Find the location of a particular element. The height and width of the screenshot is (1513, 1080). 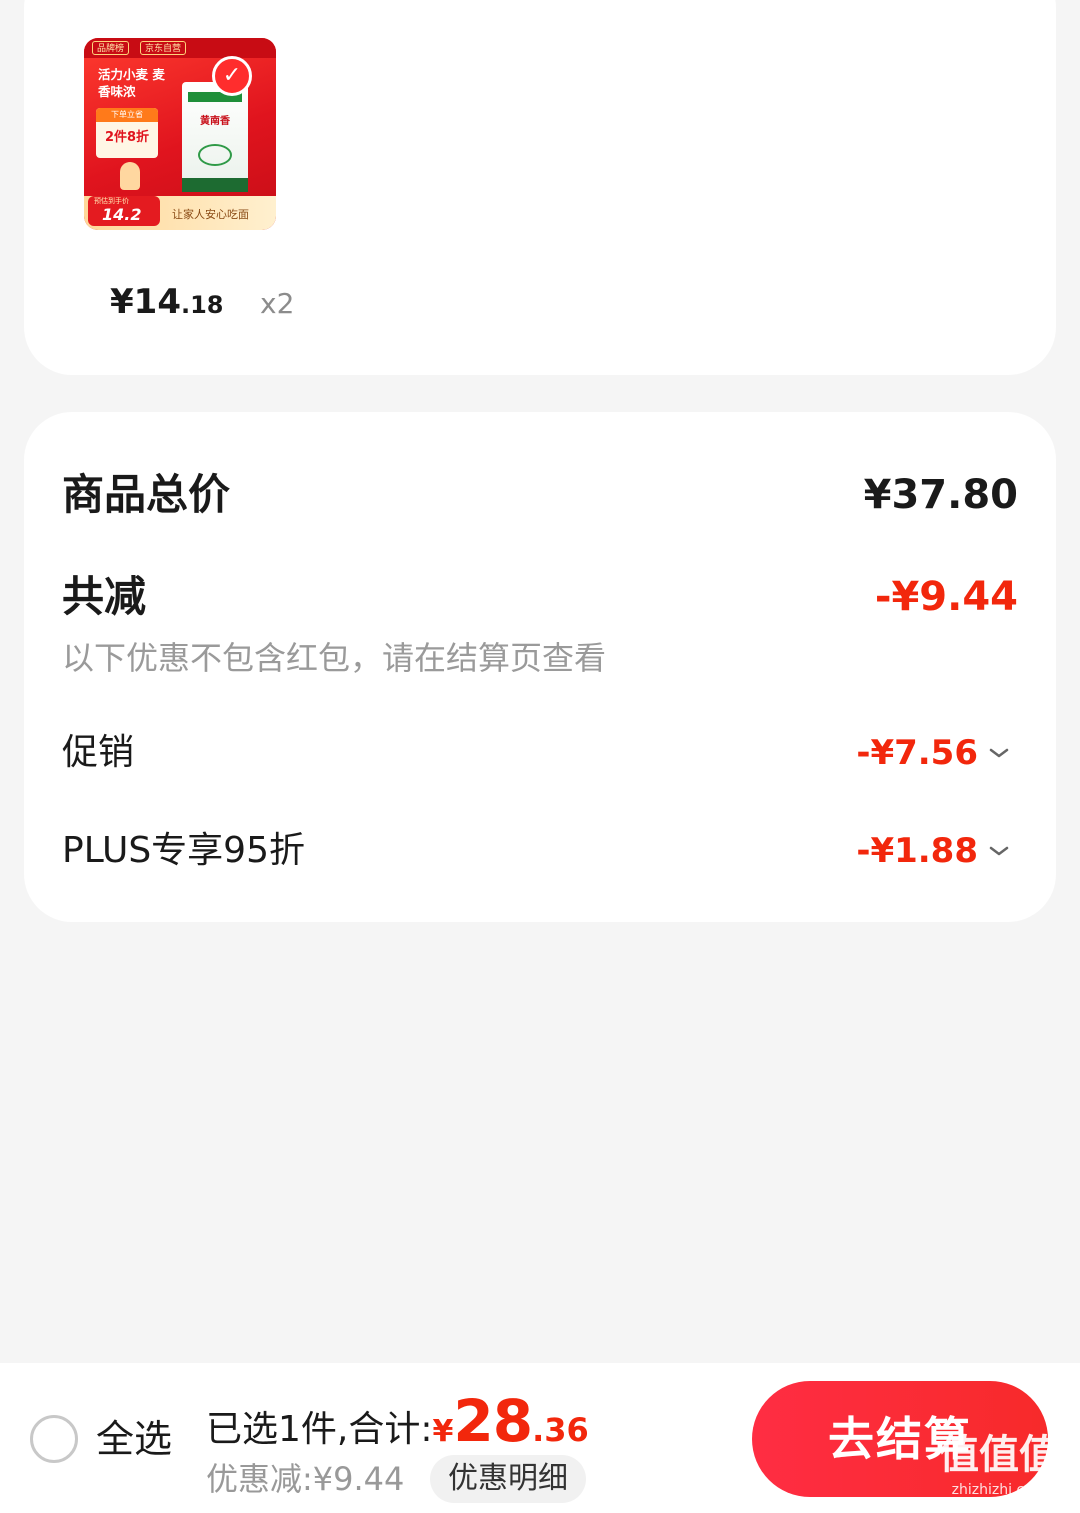

promotion-value-toggle: -¥7.56 is located at coordinates (933, 753).